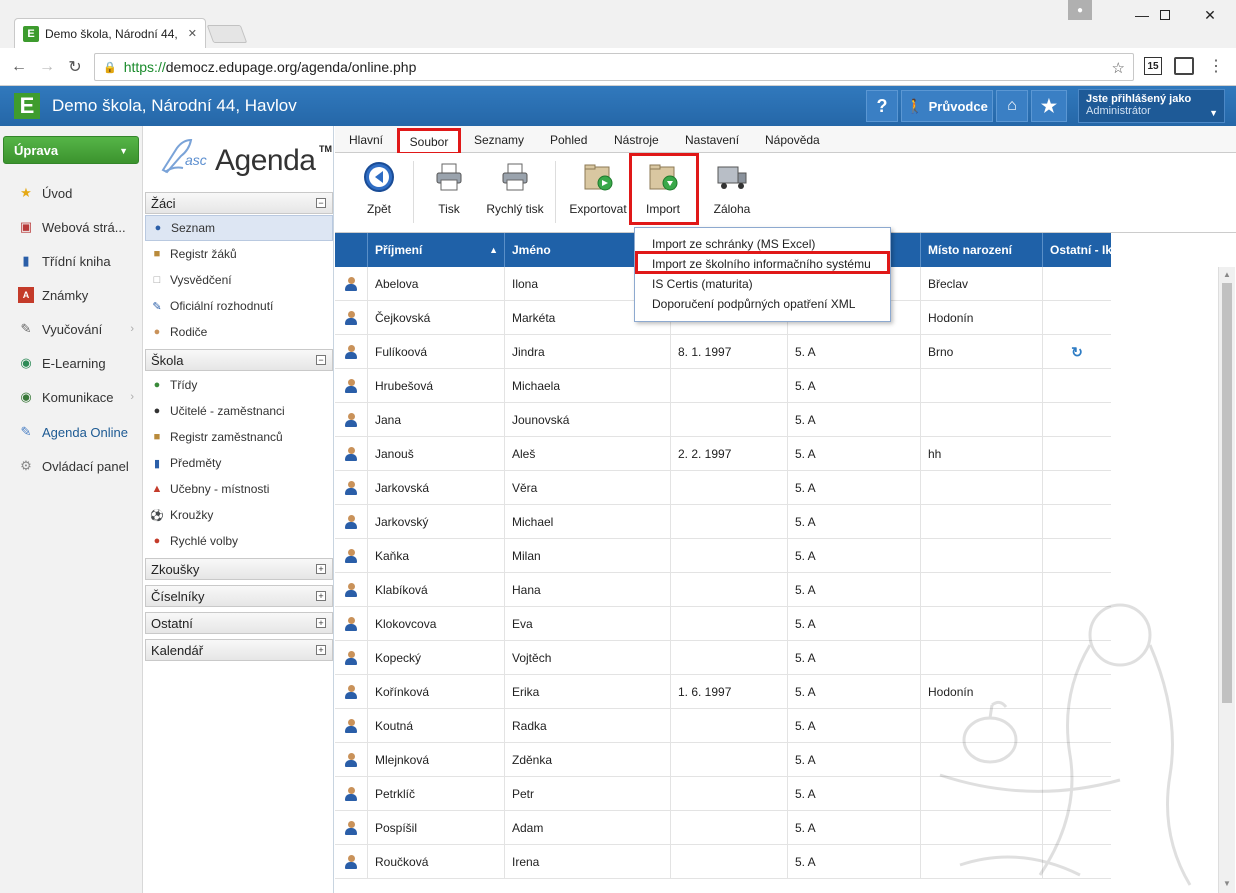 The image size is (1236, 893). What do you see at coordinates (71, 261) in the screenshot?
I see `menu-item-tridni-kniha: ▮ Třídní kniha` at bounding box center [71, 261].